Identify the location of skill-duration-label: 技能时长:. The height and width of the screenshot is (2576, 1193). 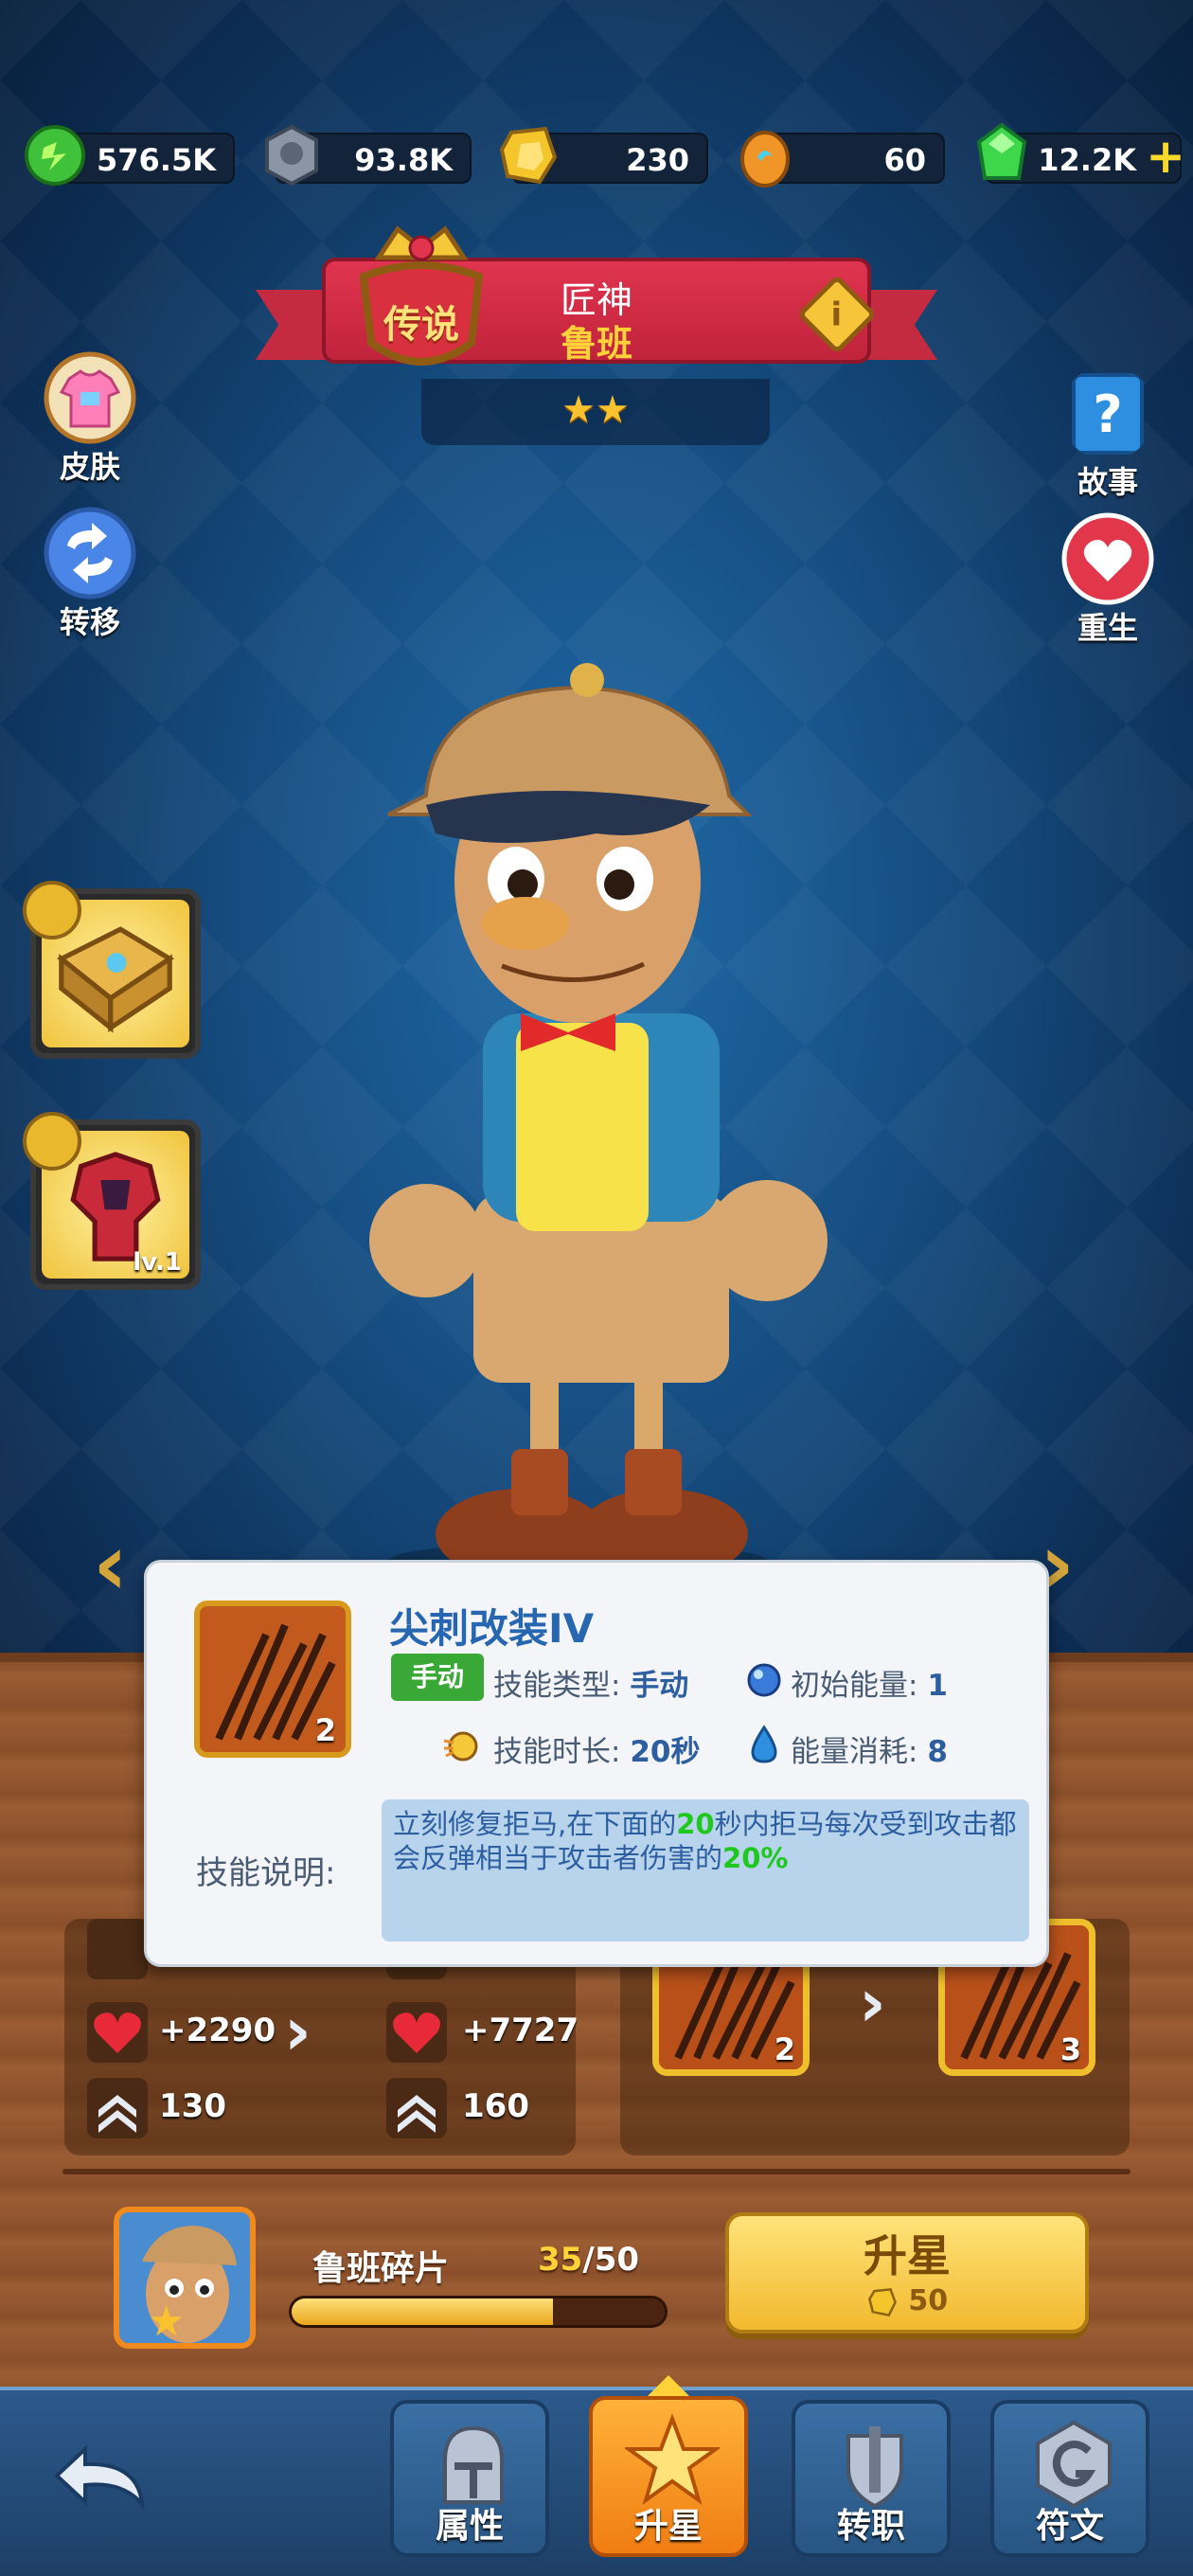
(557, 1752).